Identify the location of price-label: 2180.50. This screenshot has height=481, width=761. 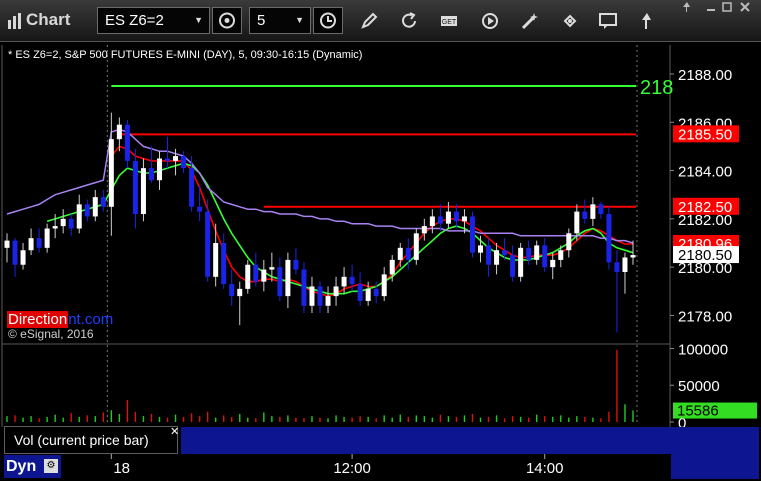
(705, 255).